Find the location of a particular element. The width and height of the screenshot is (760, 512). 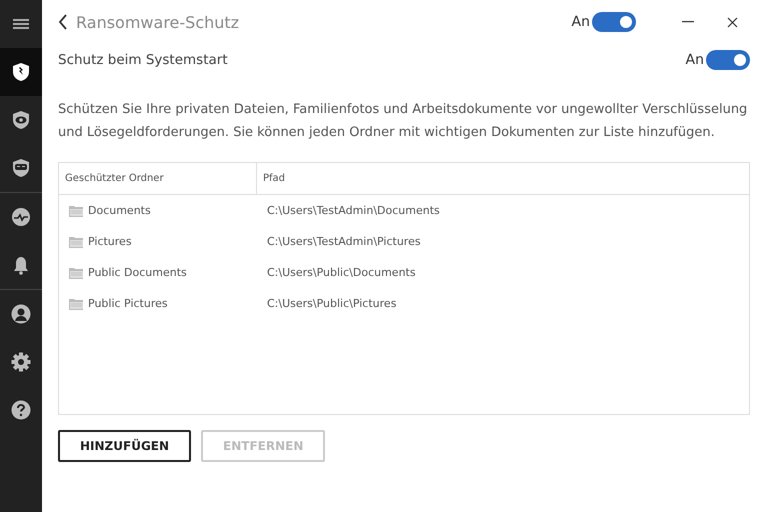

path-cell-text: C:\Users\TestAdmin\Pictures is located at coordinates (344, 241).